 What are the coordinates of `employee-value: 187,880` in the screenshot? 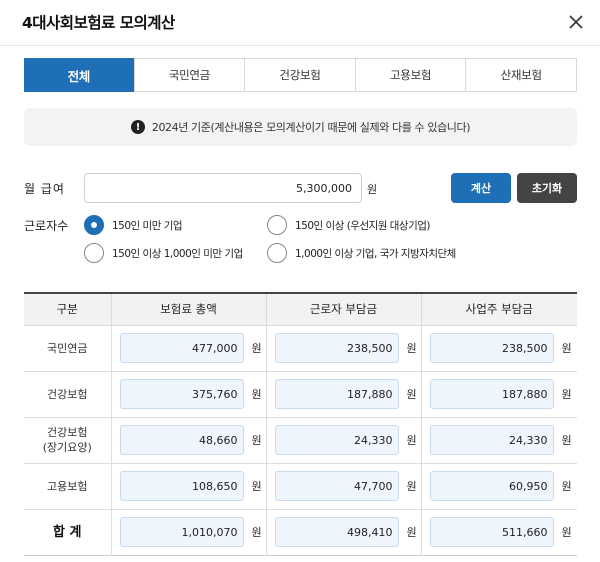 It's located at (336, 394).